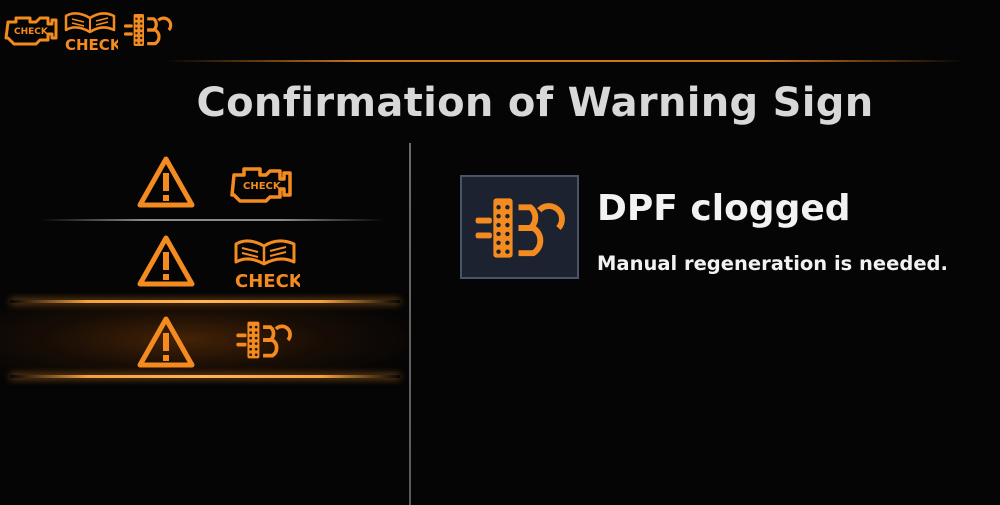 This screenshot has height=505, width=1000. Describe the element at coordinates (565, 61) in the screenshot. I see `header-divider` at that location.